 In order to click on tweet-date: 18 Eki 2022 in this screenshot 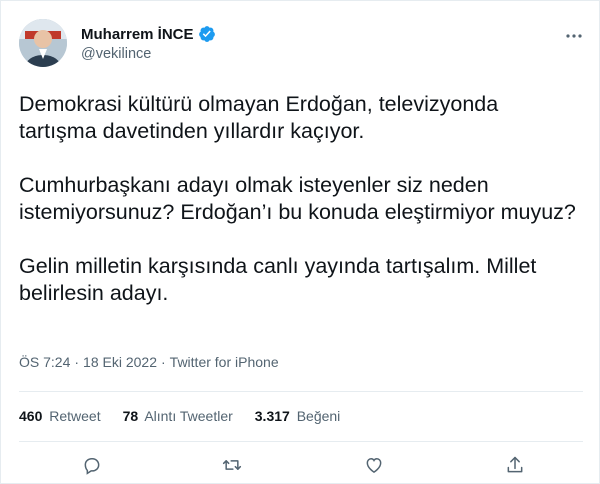, I will do `click(120, 362)`.